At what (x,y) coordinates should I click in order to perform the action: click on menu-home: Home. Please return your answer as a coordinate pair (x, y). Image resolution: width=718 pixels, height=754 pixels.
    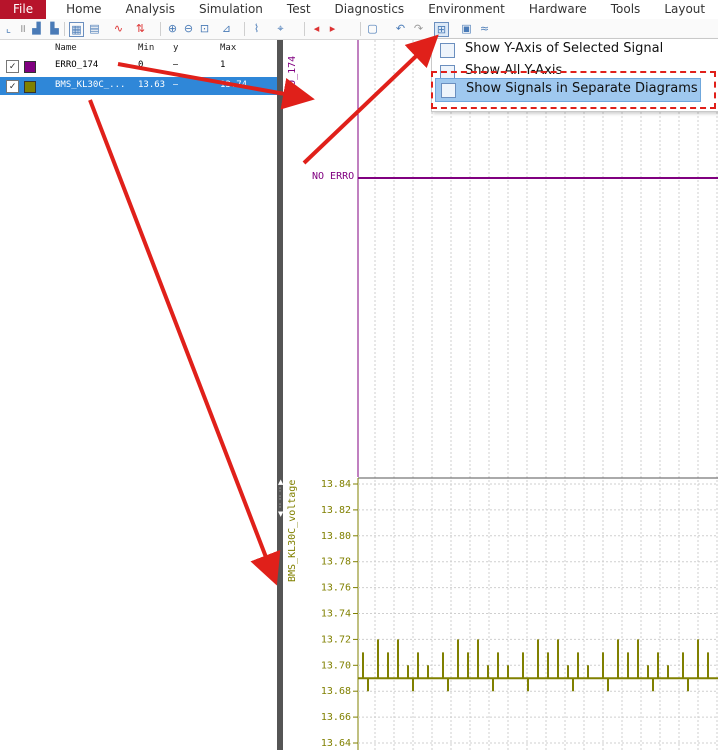
    Looking at the image, I should click on (83, 9).